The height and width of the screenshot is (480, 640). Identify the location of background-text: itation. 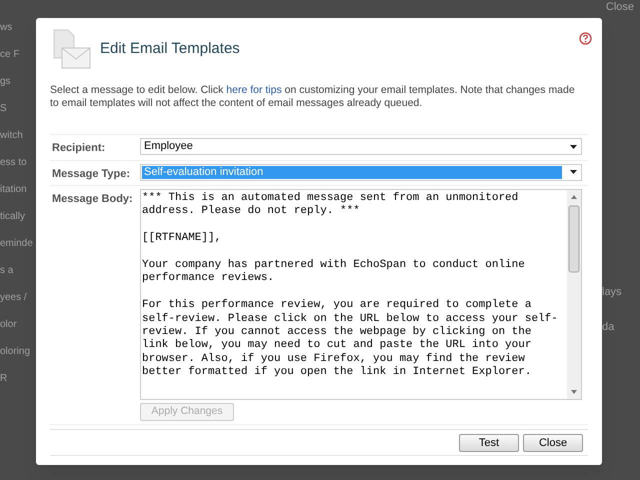
(13, 190).